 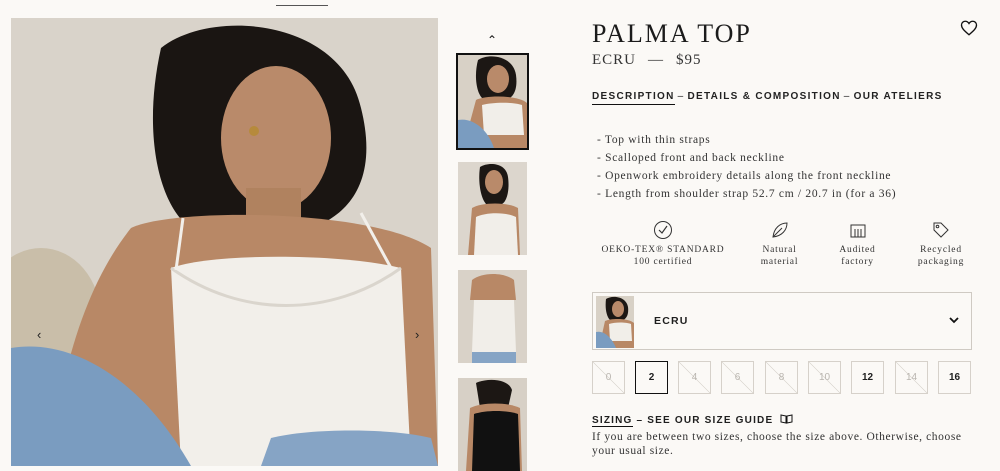 What do you see at coordinates (663, 250) in the screenshot?
I see `badge-line1: OEKO-TEX® STANDARD` at bounding box center [663, 250].